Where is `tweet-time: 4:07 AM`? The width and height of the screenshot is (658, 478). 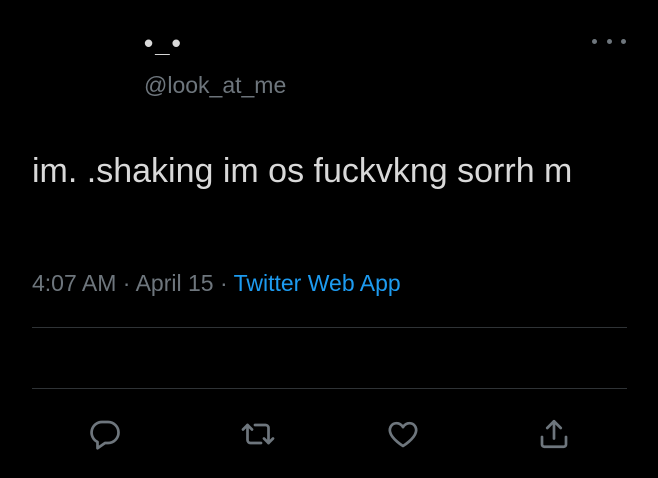 tweet-time: 4:07 AM is located at coordinates (74, 283).